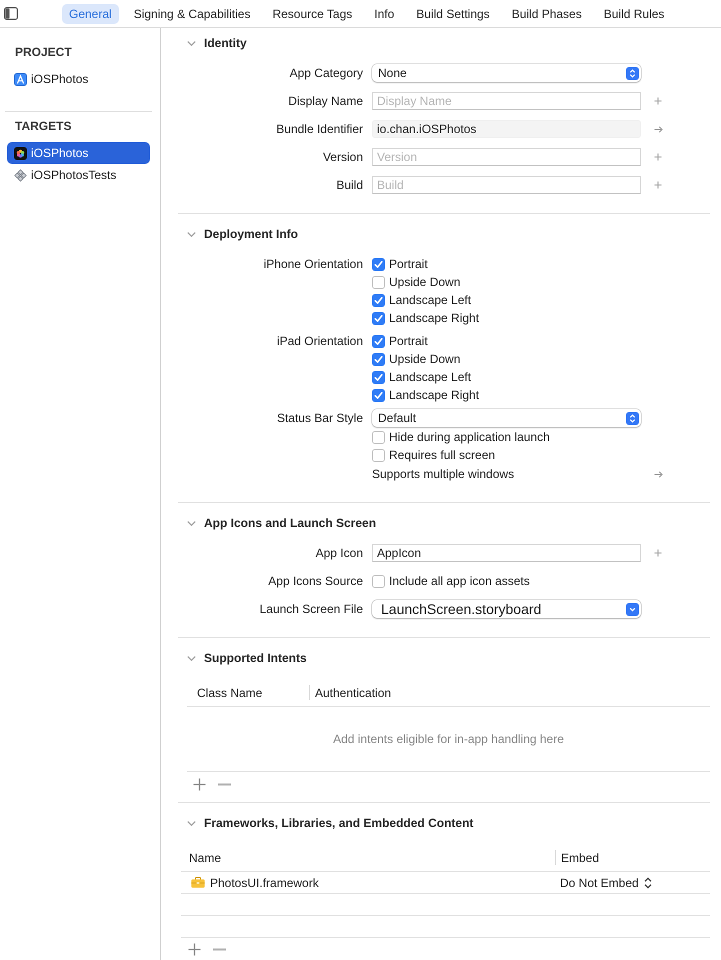 The image size is (721, 960). I want to click on field-label: iPhone Orientation, so click(313, 264).